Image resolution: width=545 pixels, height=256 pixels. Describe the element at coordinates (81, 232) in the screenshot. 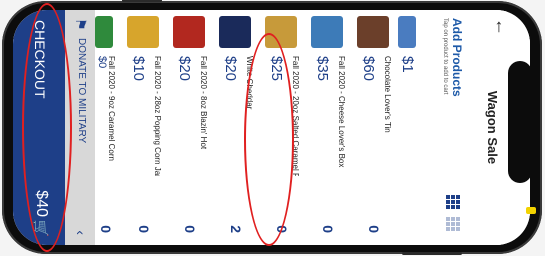

I see `chevron-icon: ‹` at that location.